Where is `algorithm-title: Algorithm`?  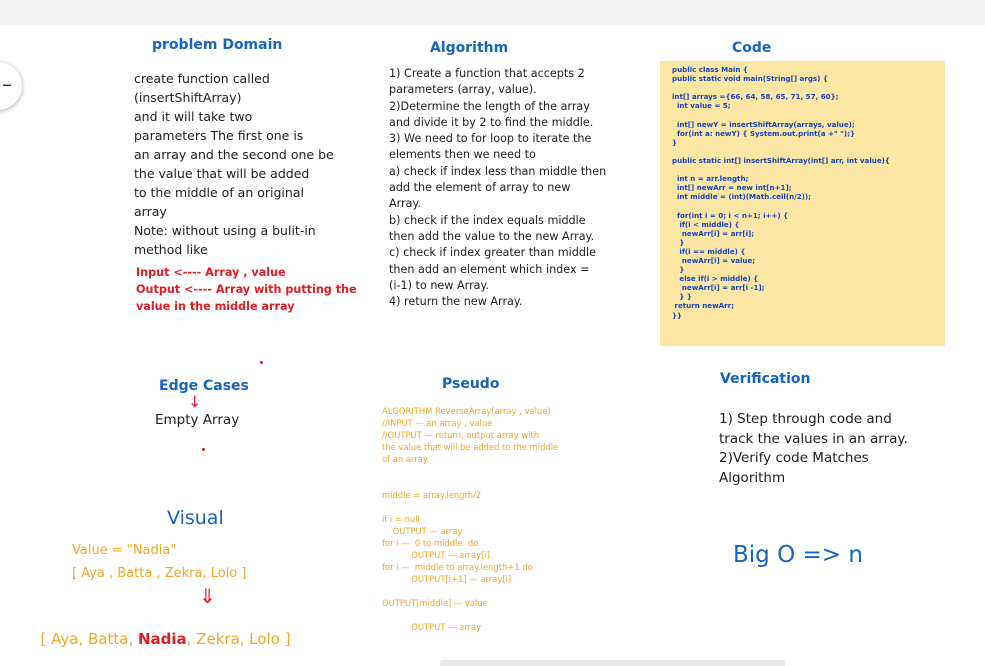
algorithm-title: Algorithm is located at coordinates (469, 48).